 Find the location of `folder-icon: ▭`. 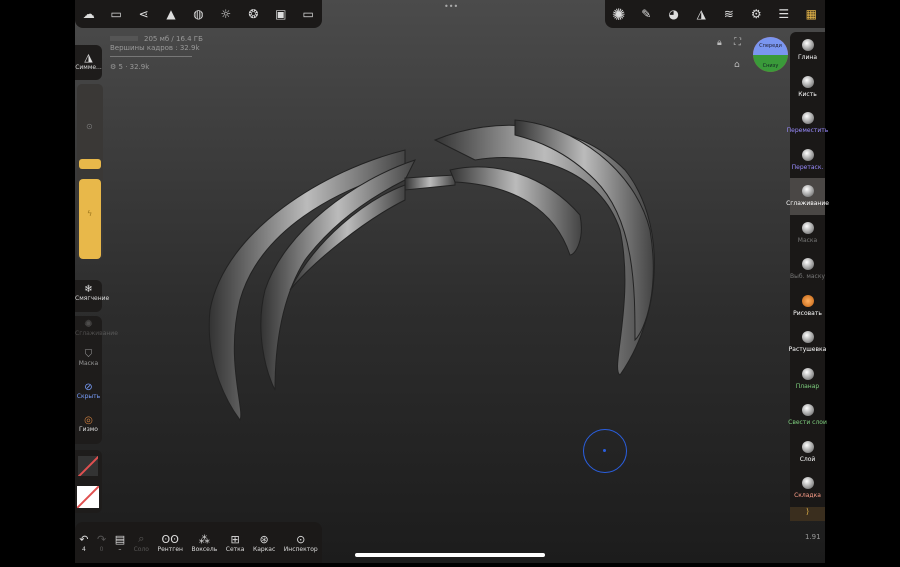

folder-icon: ▭ is located at coordinates (116, 14).